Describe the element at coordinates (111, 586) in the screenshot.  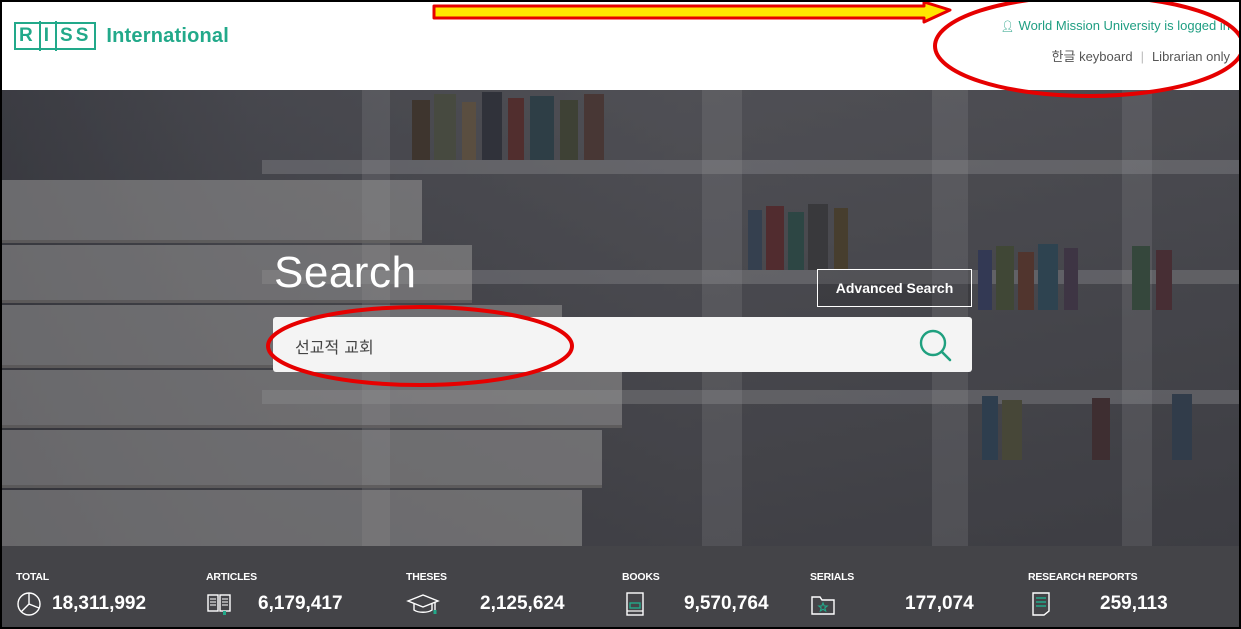
I see `stat-total: TOTAL 18,311,992` at that location.